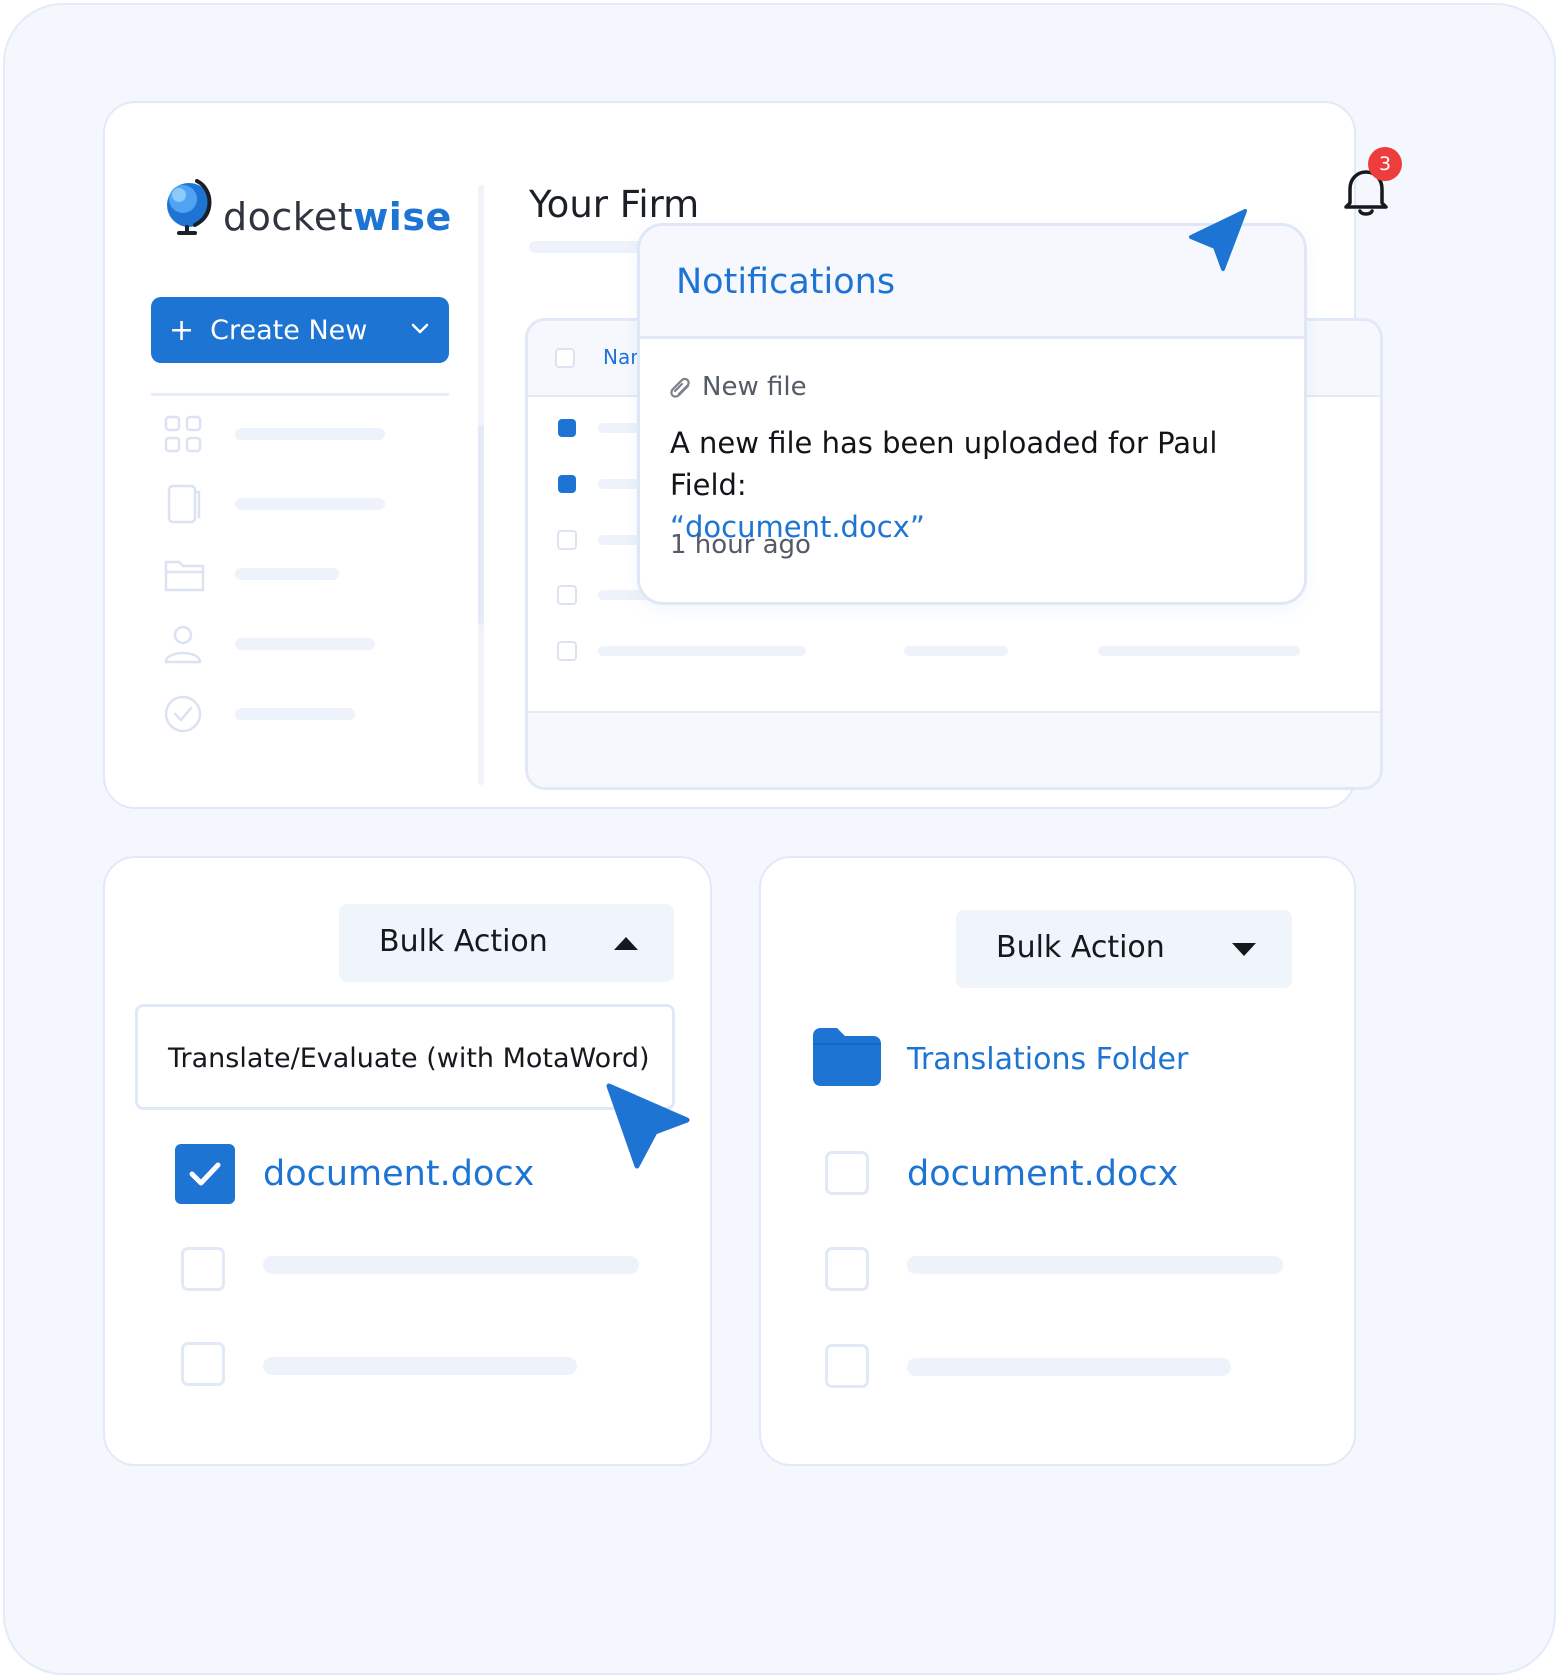  Describe the element at coordinates (626, 943) in the screenshot. I see `caret-up-icon` at that location.